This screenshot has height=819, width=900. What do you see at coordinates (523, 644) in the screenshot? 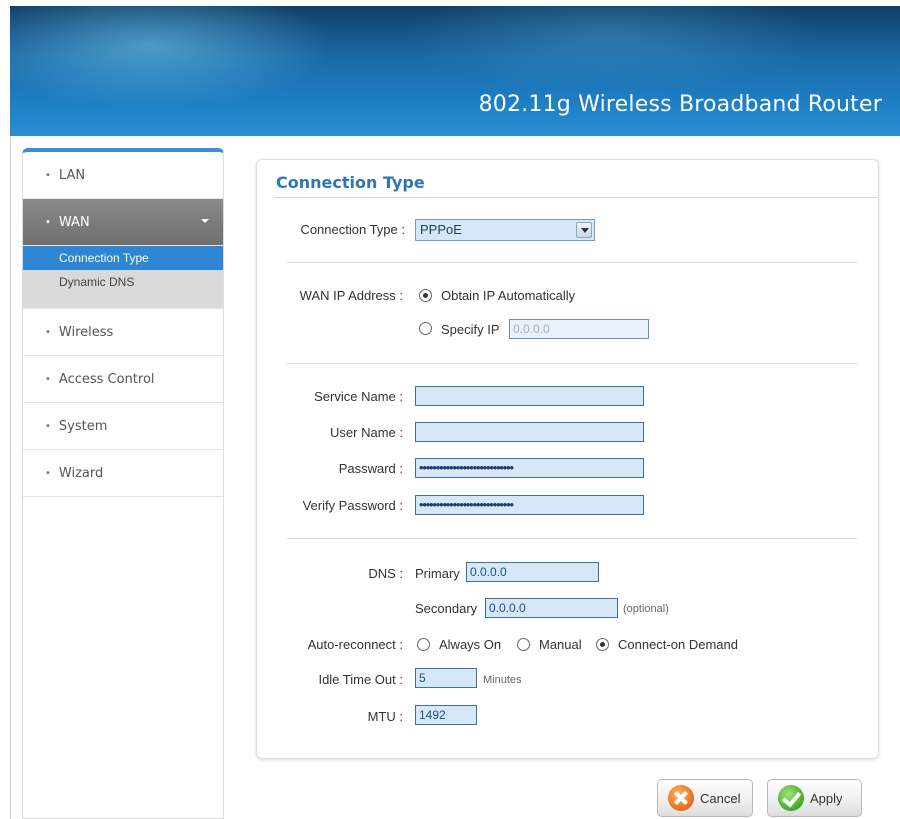
I see `manual-radio` at bounding box center [523, 644].